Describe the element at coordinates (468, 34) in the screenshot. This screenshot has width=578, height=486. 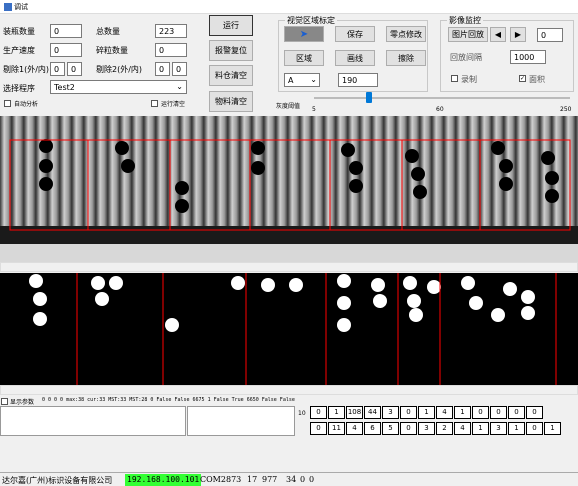
I see `replay-button: 图片回放` at that location.